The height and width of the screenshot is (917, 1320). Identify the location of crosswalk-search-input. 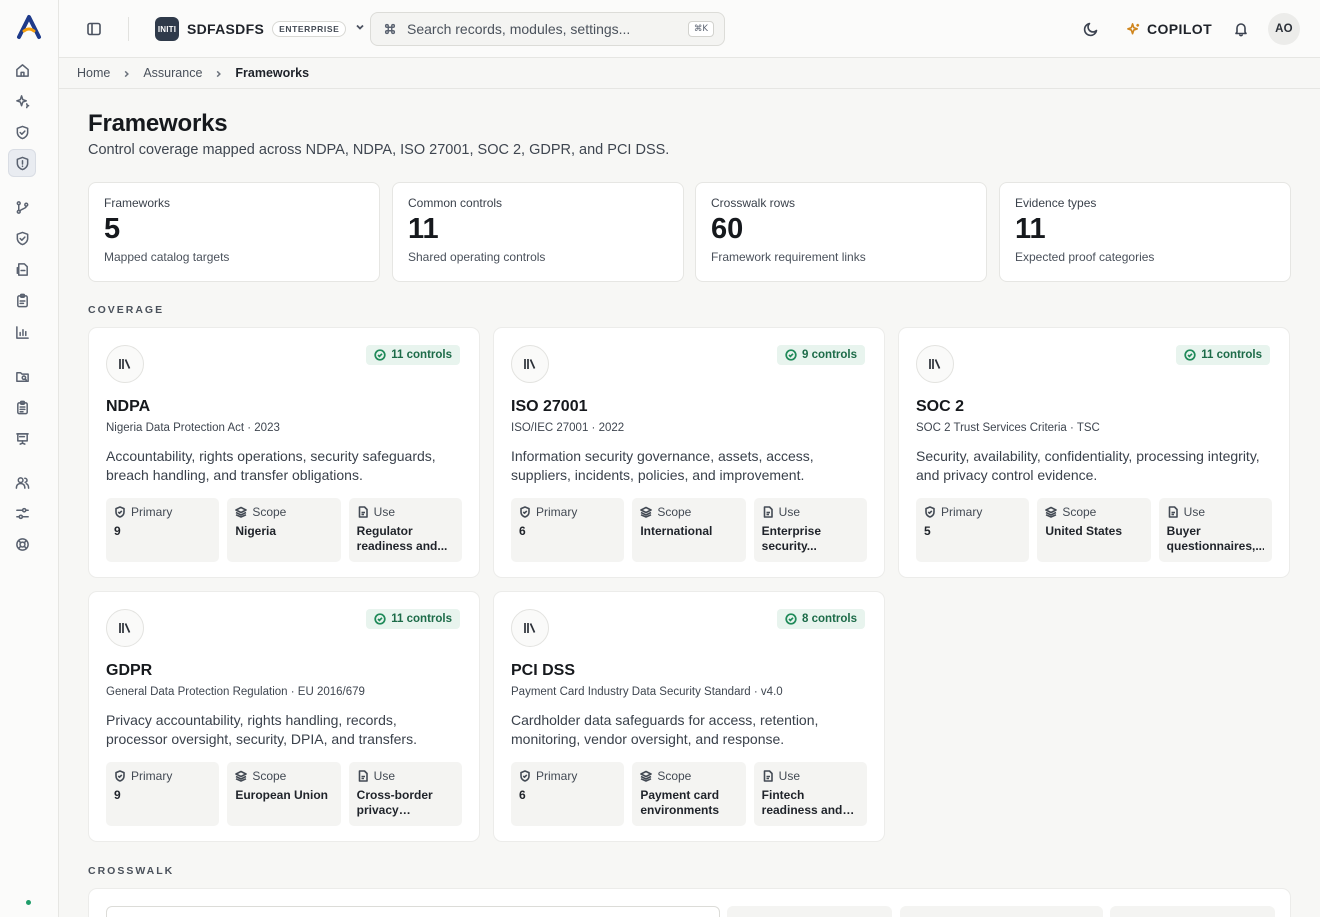
(413, 911).